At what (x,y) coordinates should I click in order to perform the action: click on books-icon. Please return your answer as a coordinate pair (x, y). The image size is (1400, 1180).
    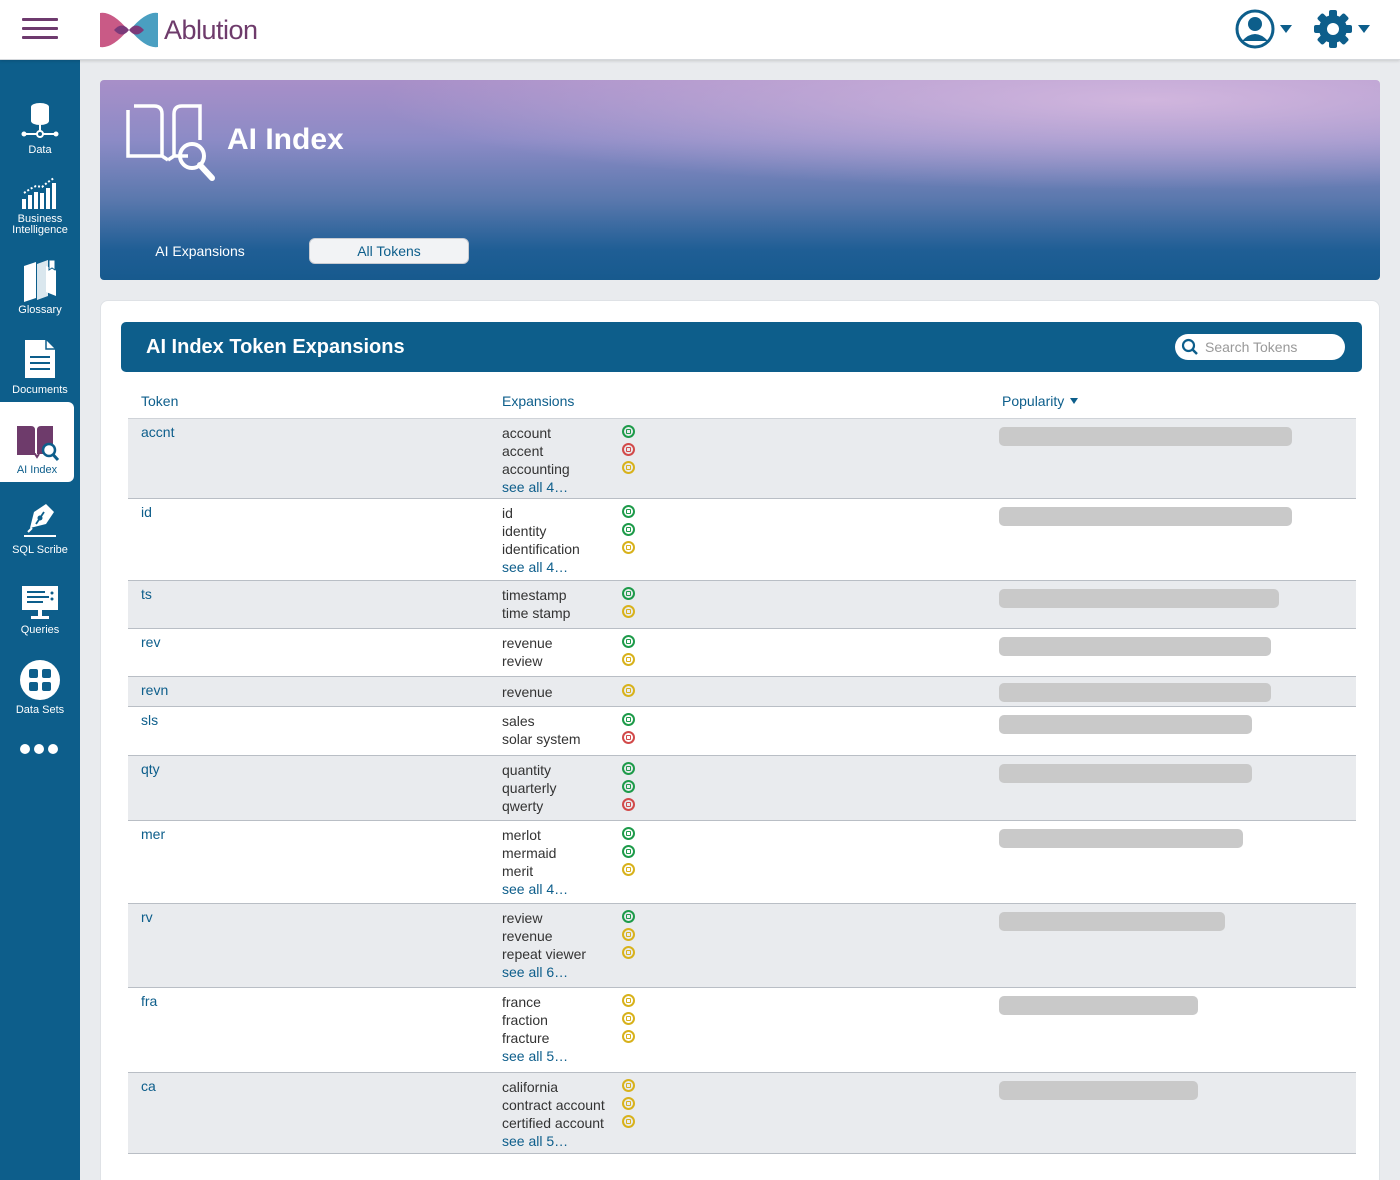
    Looking at the image, I should click on (40, 280).